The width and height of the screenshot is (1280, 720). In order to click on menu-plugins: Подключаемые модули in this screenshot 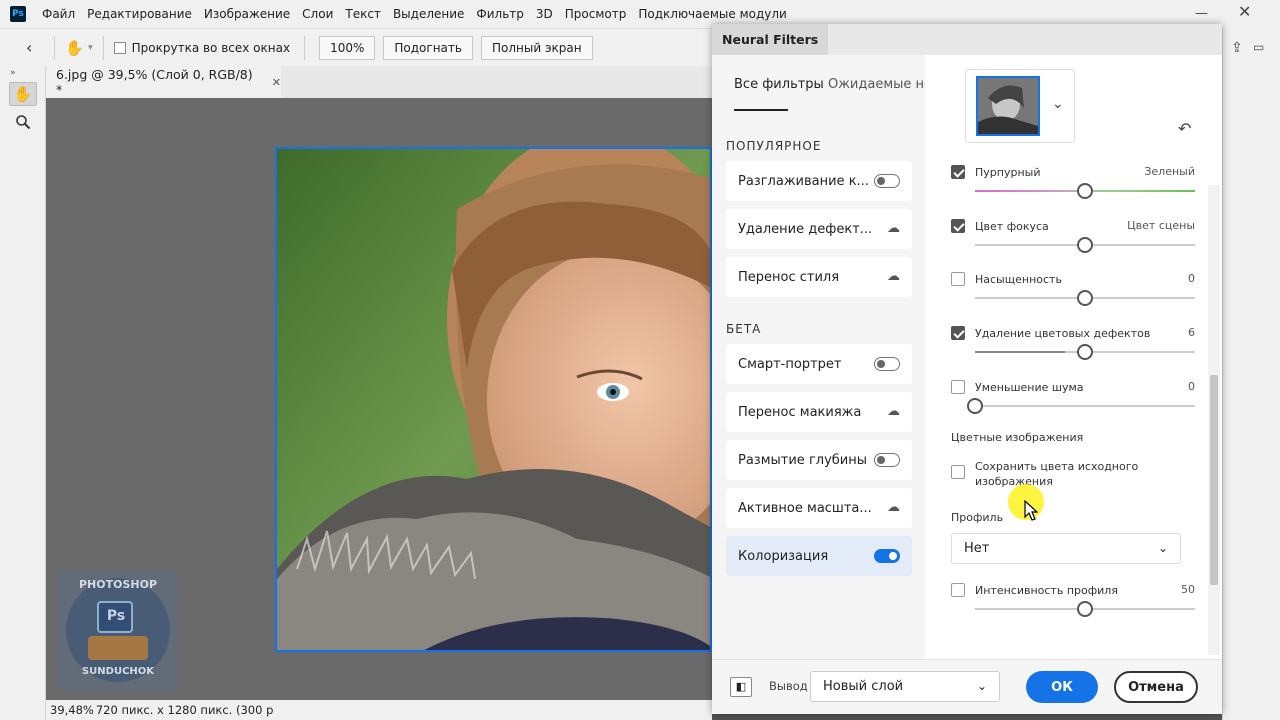, I will do `click(712, 14)`.